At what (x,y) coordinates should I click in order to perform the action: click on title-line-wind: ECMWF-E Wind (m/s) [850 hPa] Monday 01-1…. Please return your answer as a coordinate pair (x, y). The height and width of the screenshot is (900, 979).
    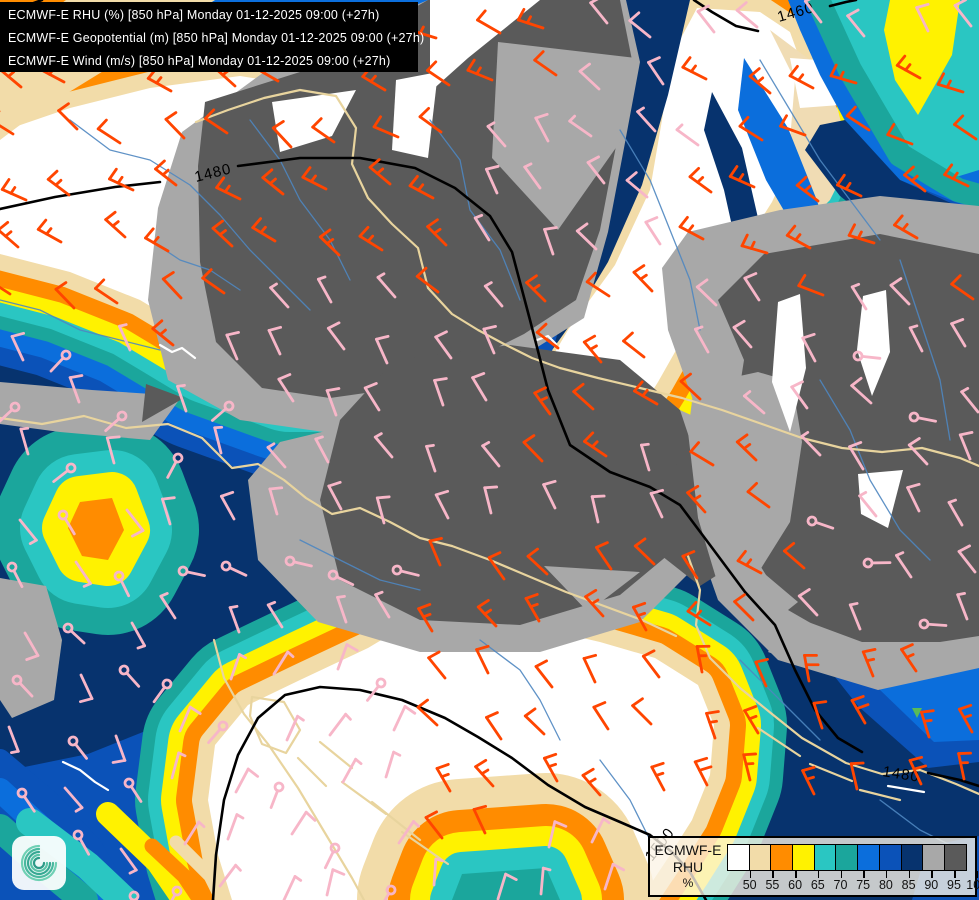
    Looking at the image, I should click on (199, 61).